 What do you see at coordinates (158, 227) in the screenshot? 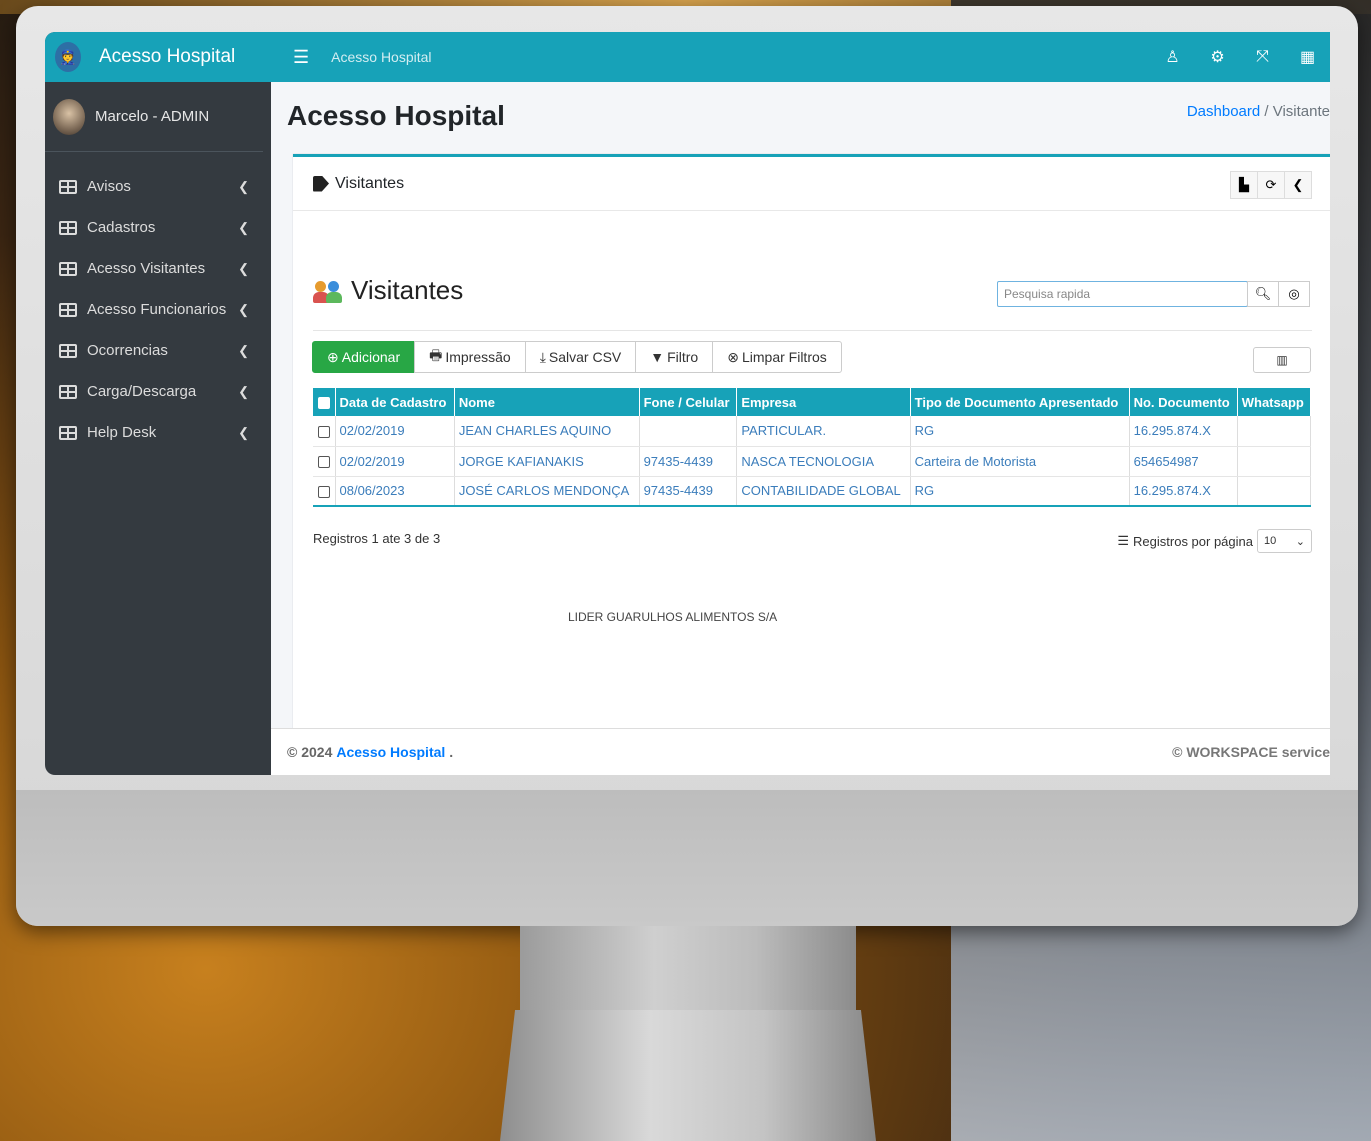
I see `sidebar-item-cadastros: Cadastros ❮` at bounding box center [158, 227].